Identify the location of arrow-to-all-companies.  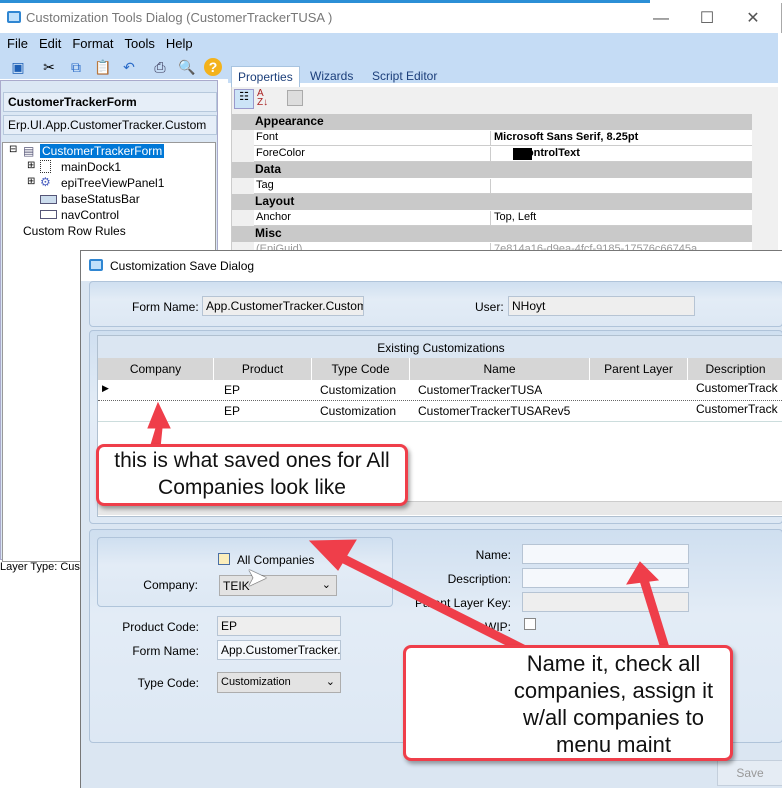
(432, 603).